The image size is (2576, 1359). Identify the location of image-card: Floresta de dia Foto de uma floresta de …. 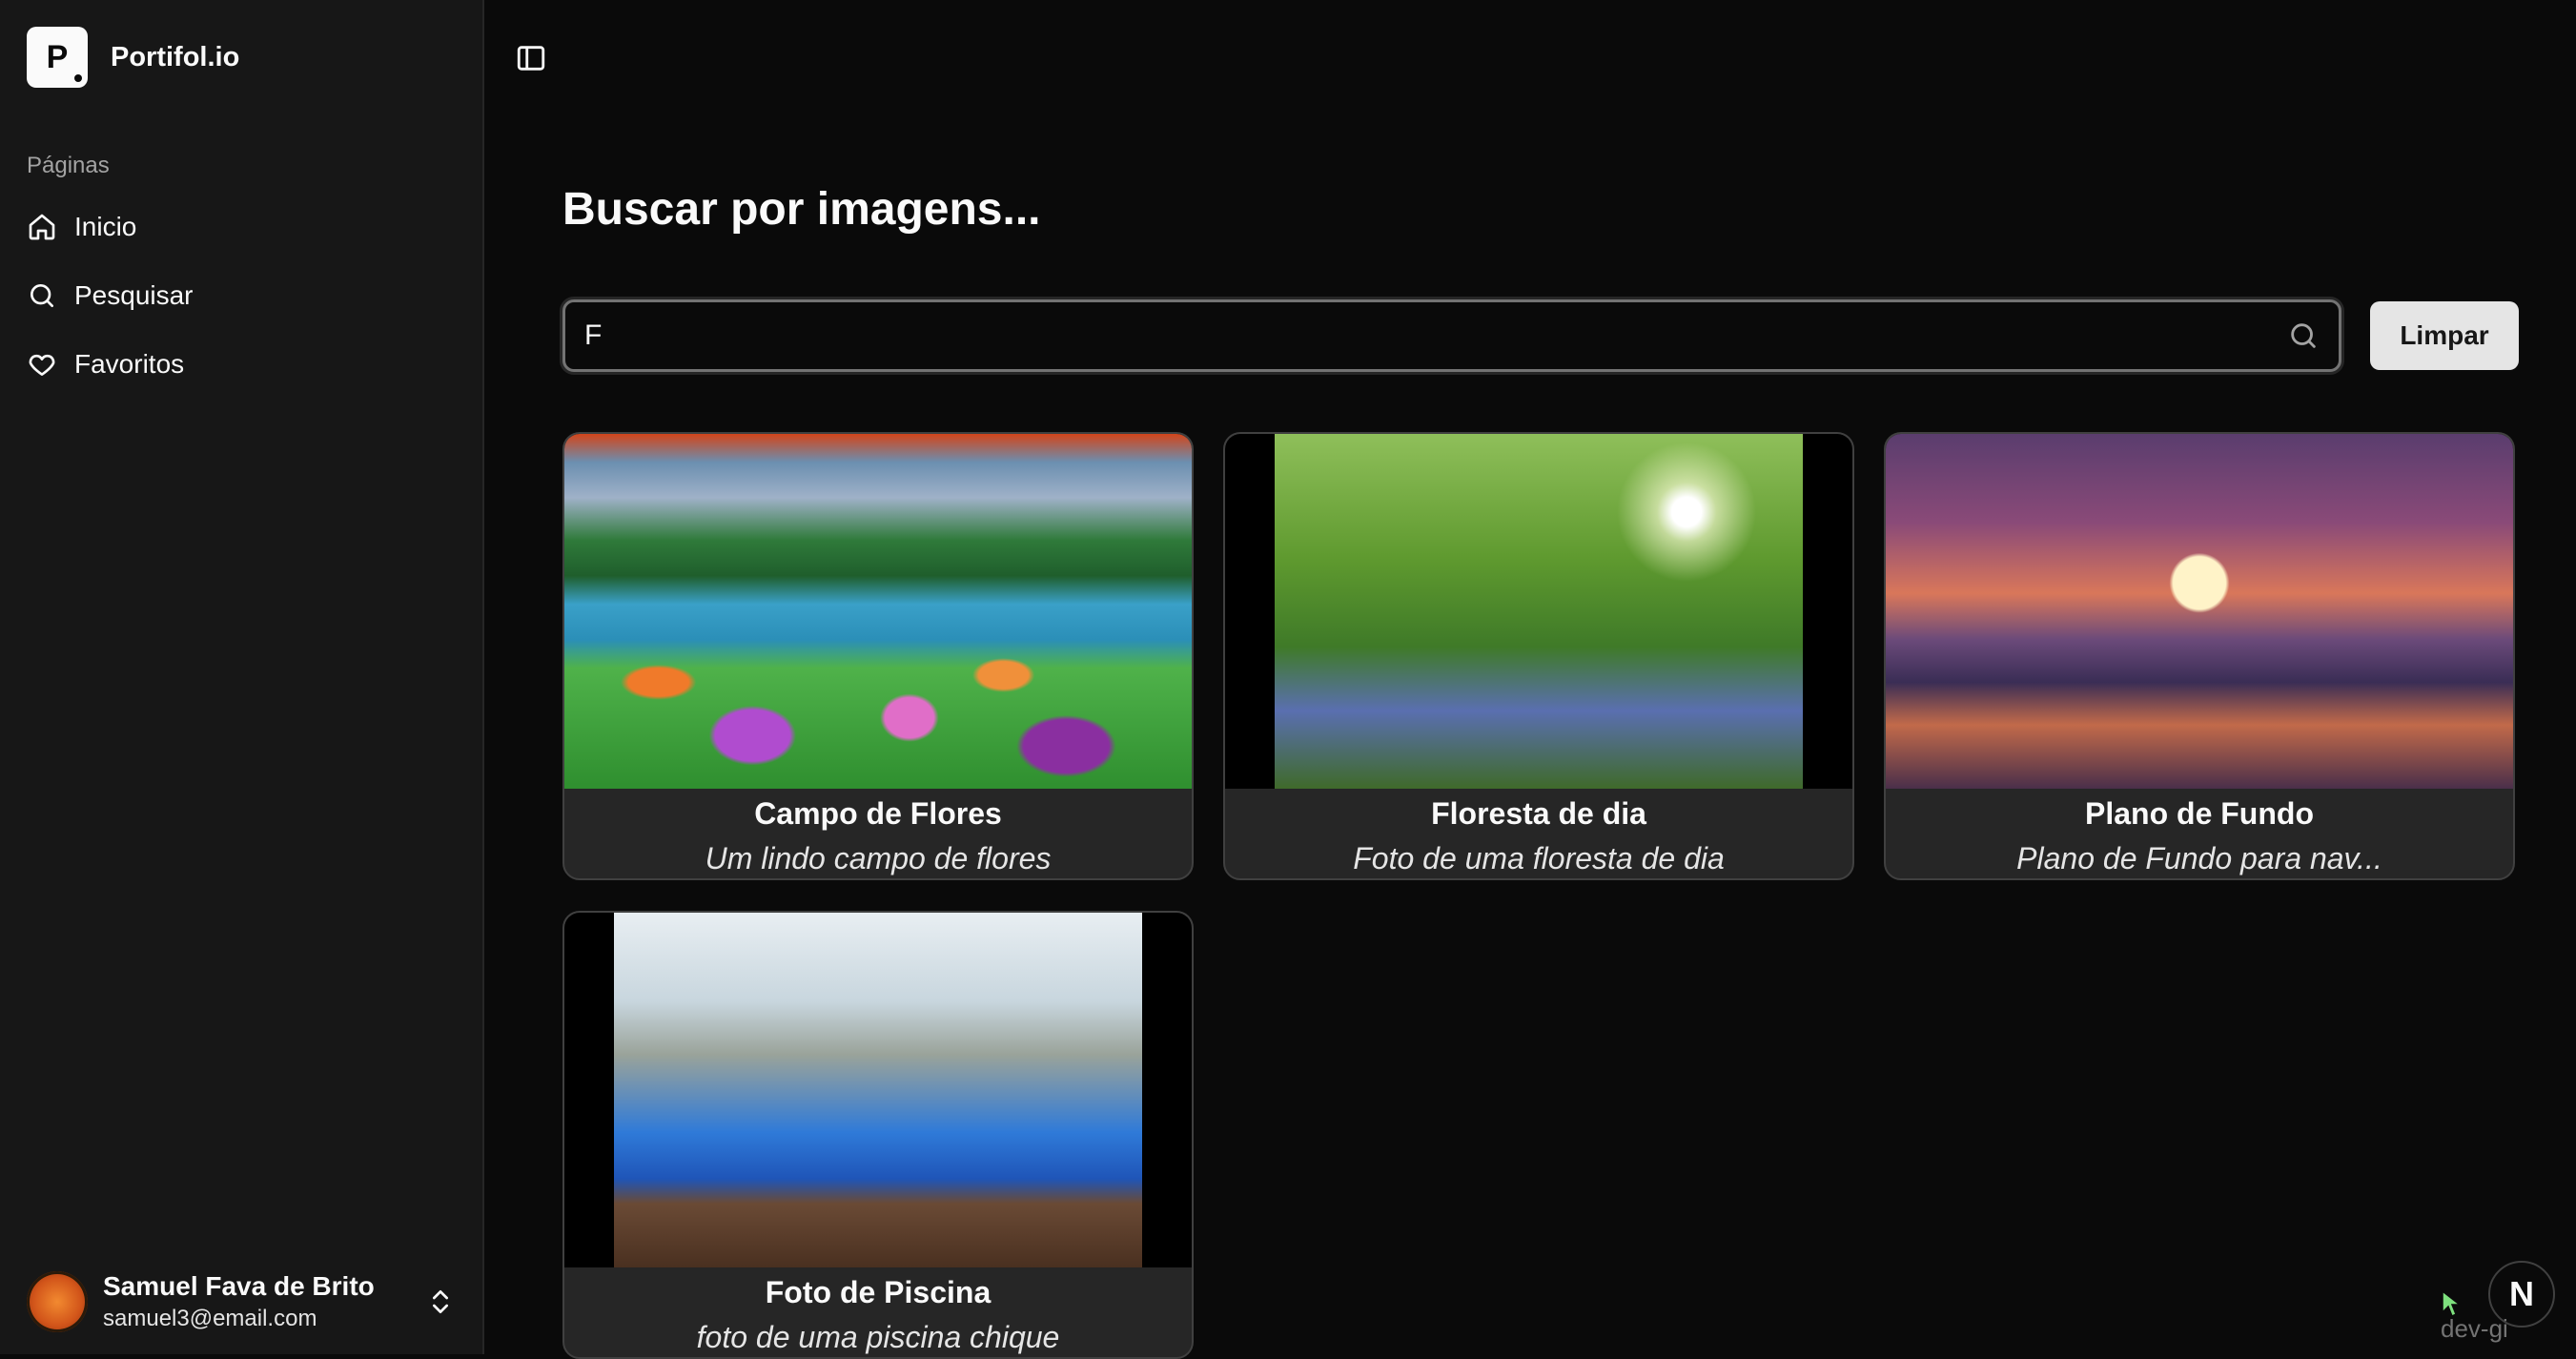
(1538, 656).